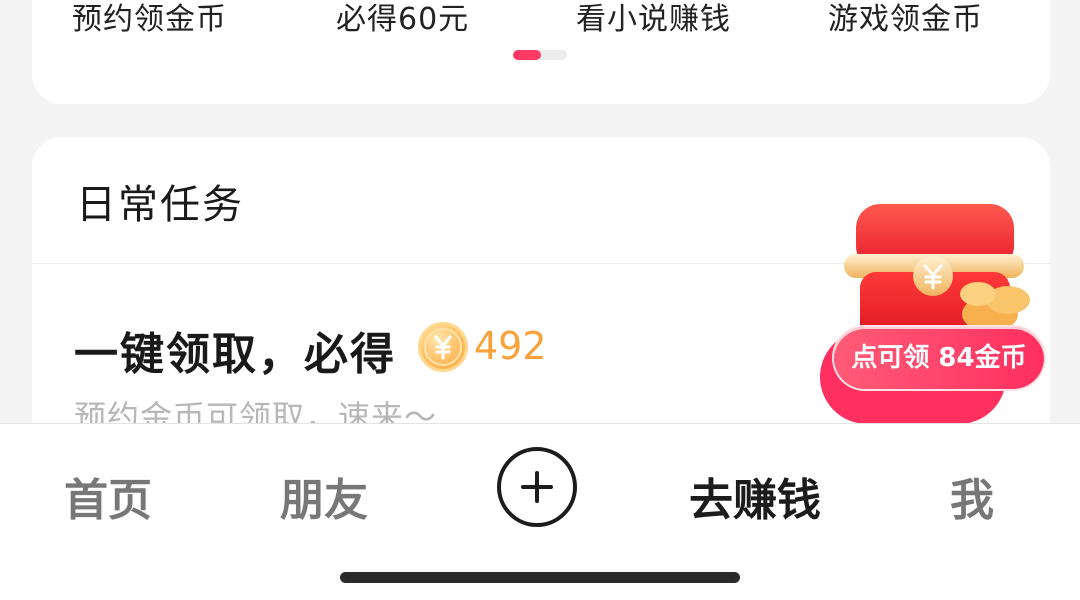 Image resolution: width=1080 pixels, height=600 pixels. Describe the element at coordinates (755, 496) in the screenshot. I see `nav-item-earn: 去赚钱` at that location.